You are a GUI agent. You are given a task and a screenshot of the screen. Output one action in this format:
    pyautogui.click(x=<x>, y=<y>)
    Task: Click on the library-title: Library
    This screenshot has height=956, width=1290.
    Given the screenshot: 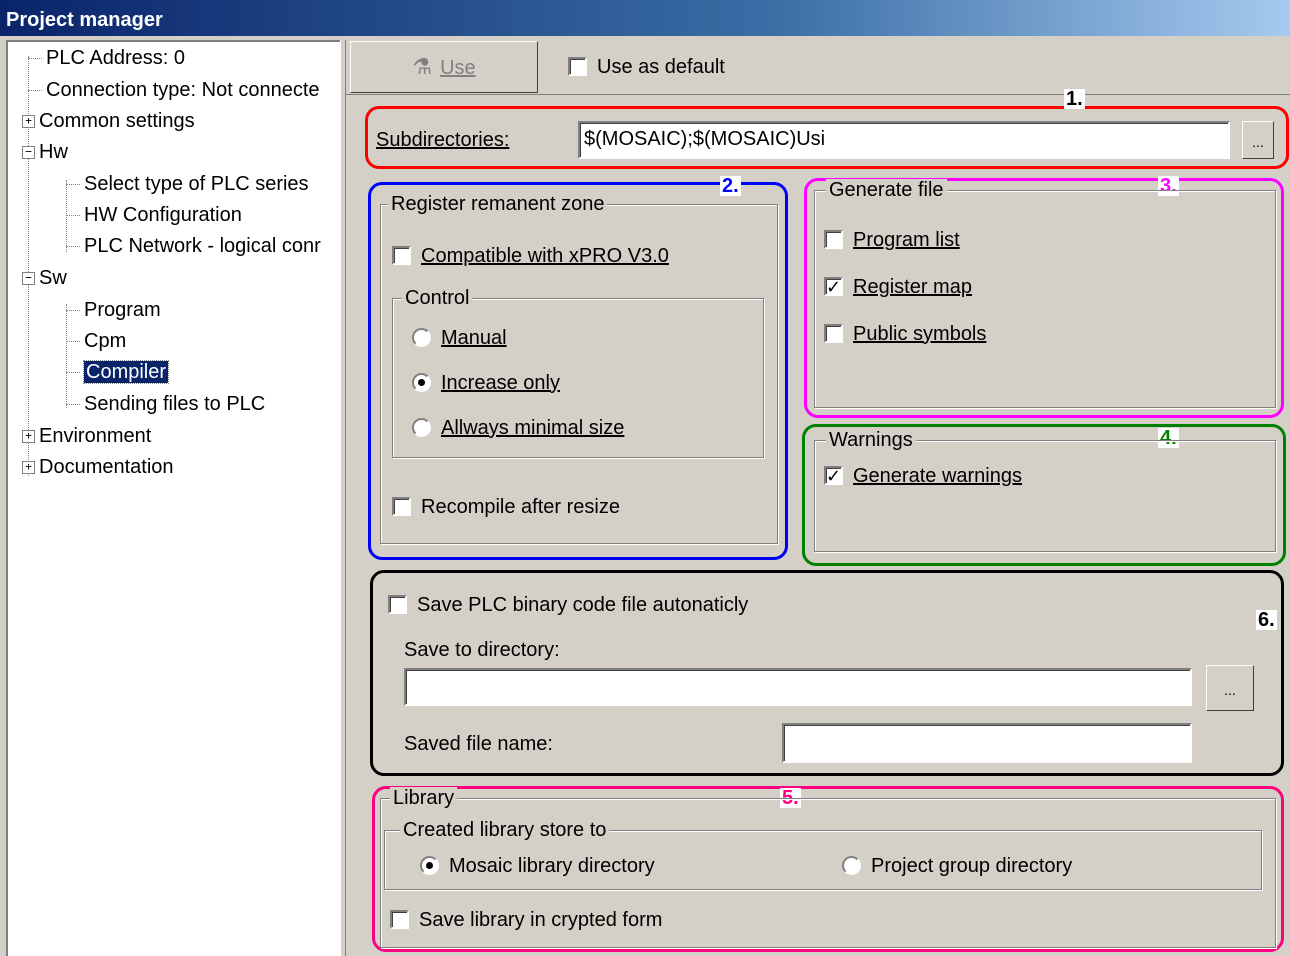 What is the action you would take?
    pyautogui.click(x=424, y=798)
    